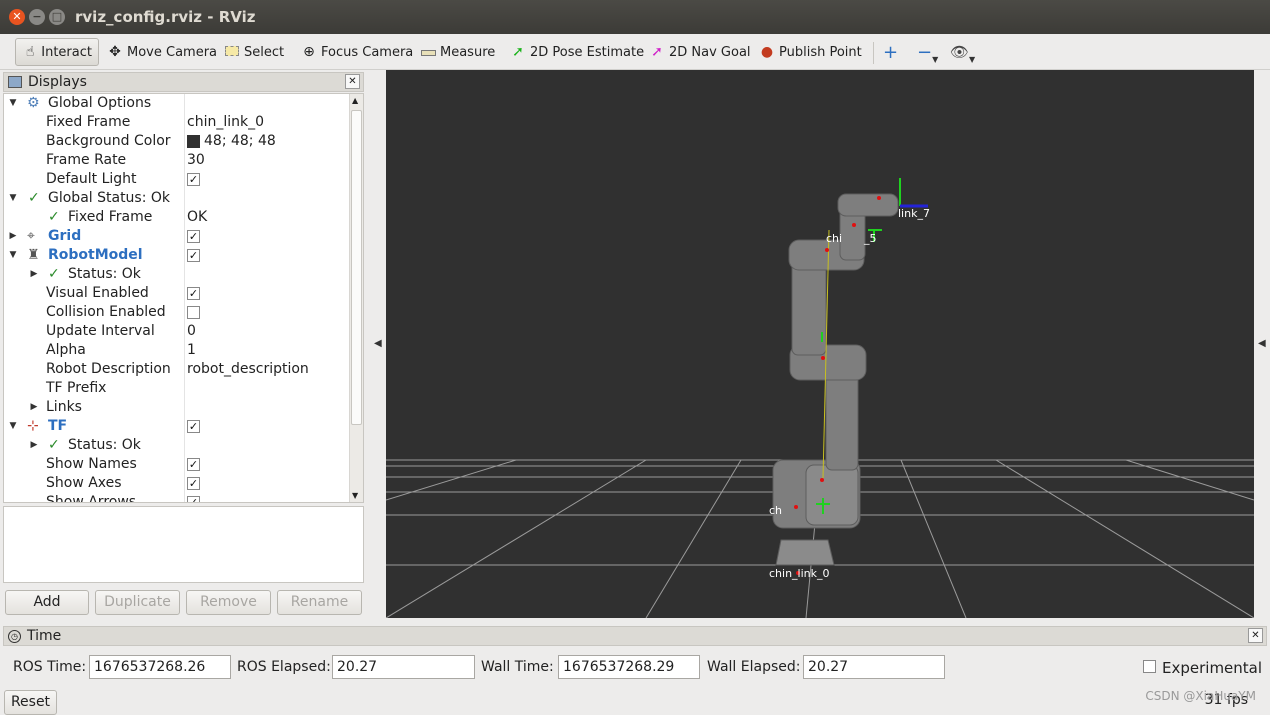  I want to click on tree-row-tf-prefix: TF Prefix, so click(177, 388).